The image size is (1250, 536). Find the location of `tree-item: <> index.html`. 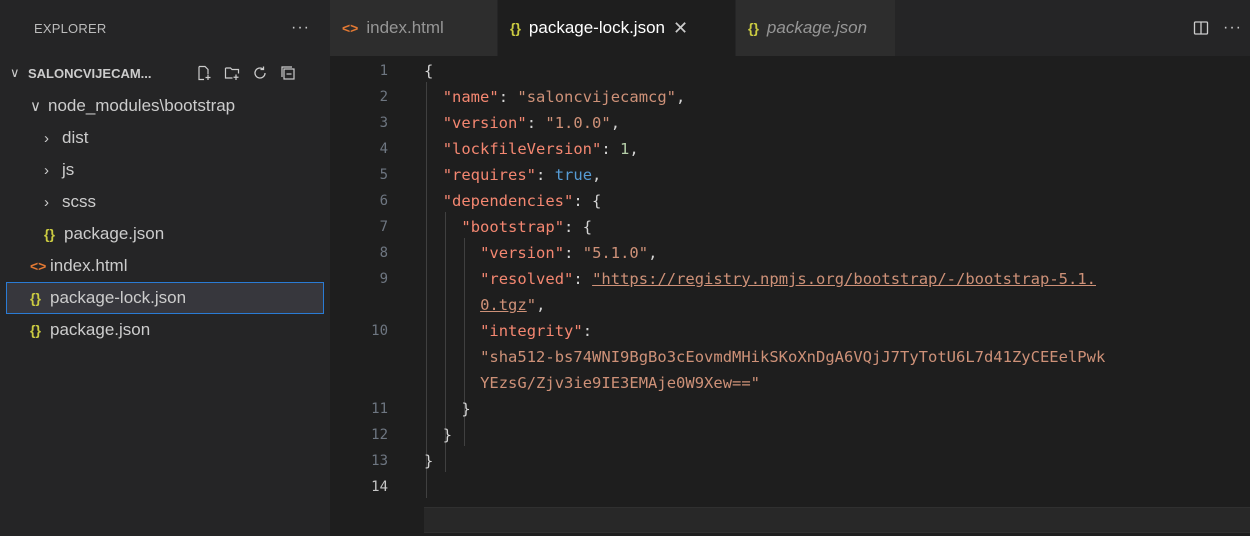

tree-item: <> index.html is located at coordinates (165, 266).